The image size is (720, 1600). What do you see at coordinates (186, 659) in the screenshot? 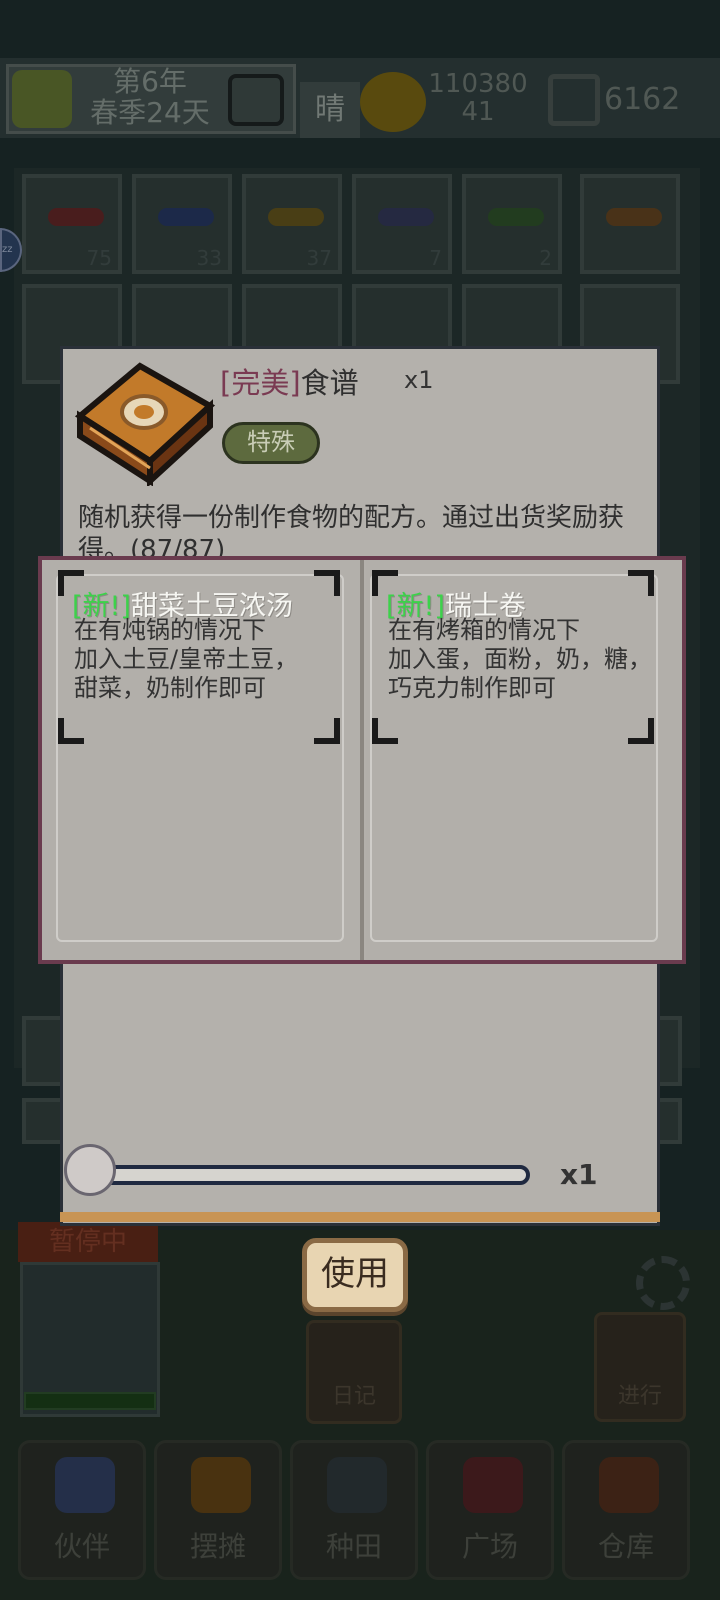
I see `recipe-line: 加入土豆/皇帝土豆，` at bounding box center [186, 659].